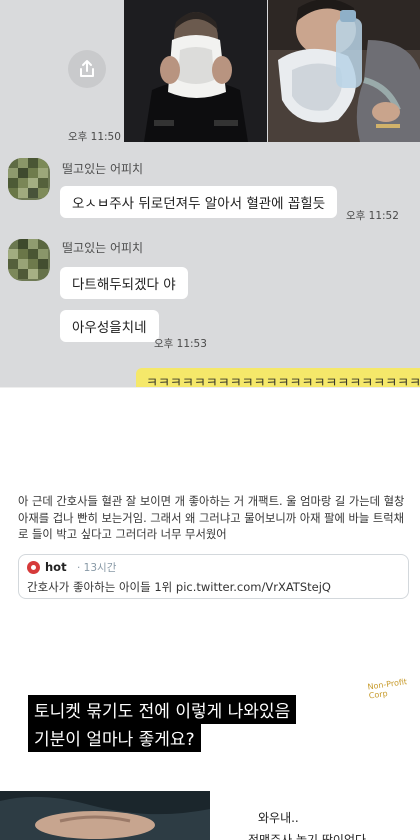  I want to click on received-message-bubble: 오ㅅㅂ주사 뒤로던져두 알아서 혈관에 꼽힐듯, so click(199, 202).